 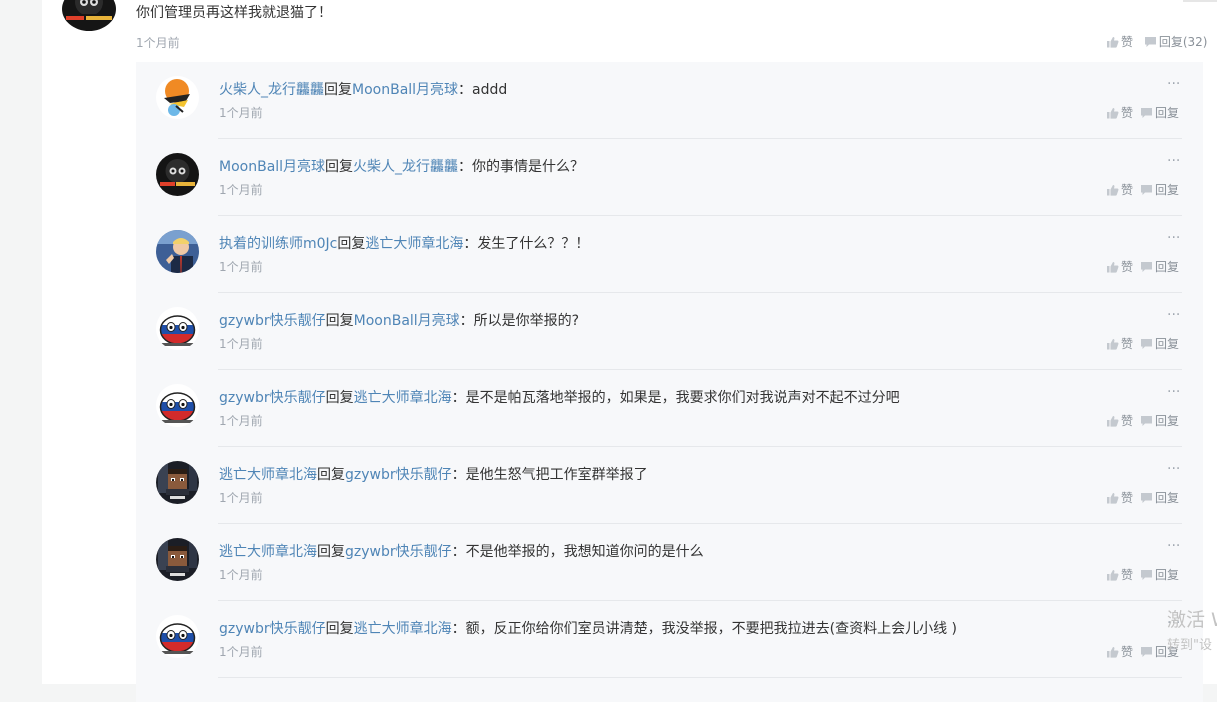 I want to click on trainer-avatar, so click(x=177, y=251).